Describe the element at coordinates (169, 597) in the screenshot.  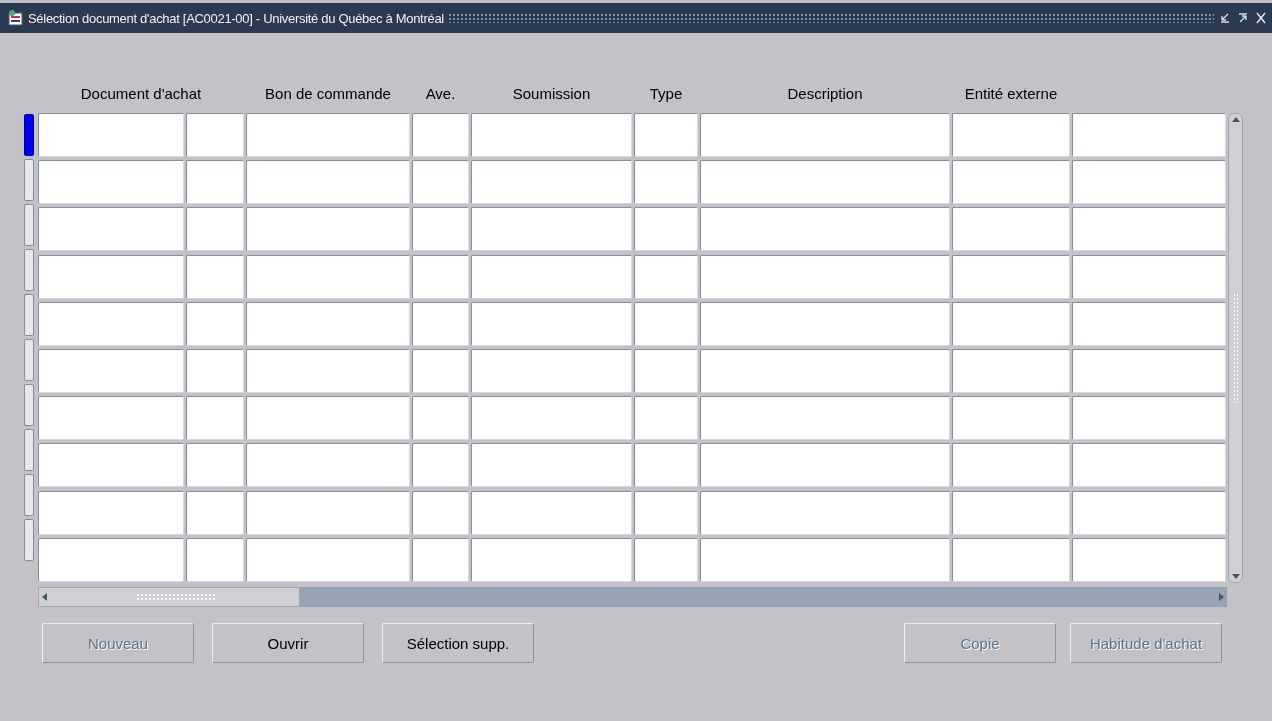
I see `scroll-thumb` at that location.